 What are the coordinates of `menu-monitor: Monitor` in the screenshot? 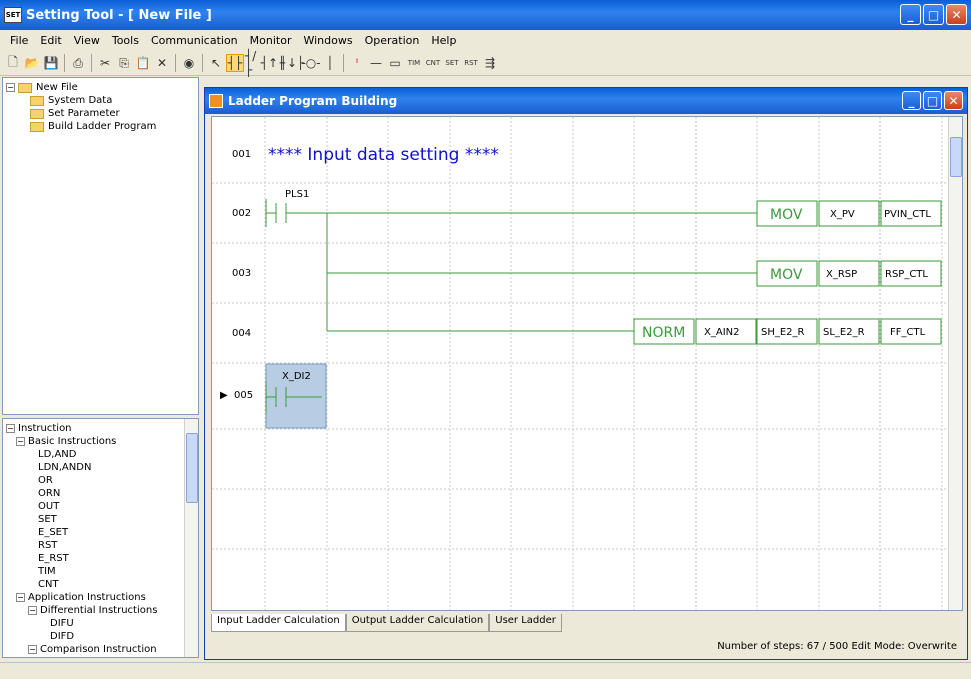 It's located at (271, 40).